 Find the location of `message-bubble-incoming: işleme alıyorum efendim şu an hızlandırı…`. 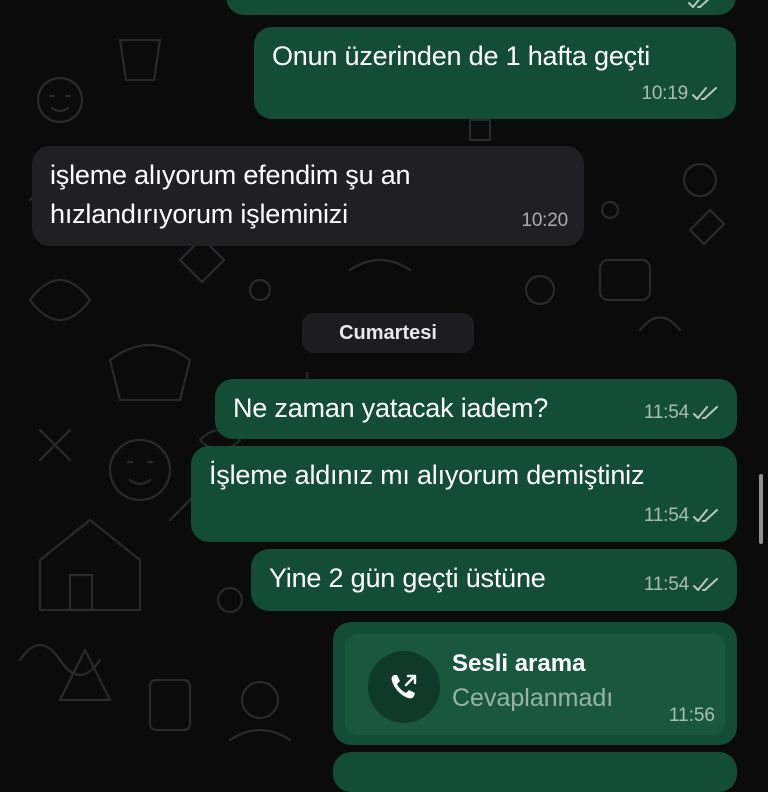

message-bubble-incoming: işleme alıyorum efendim şu an hızlandırı… is located at coordinates (308, 196).